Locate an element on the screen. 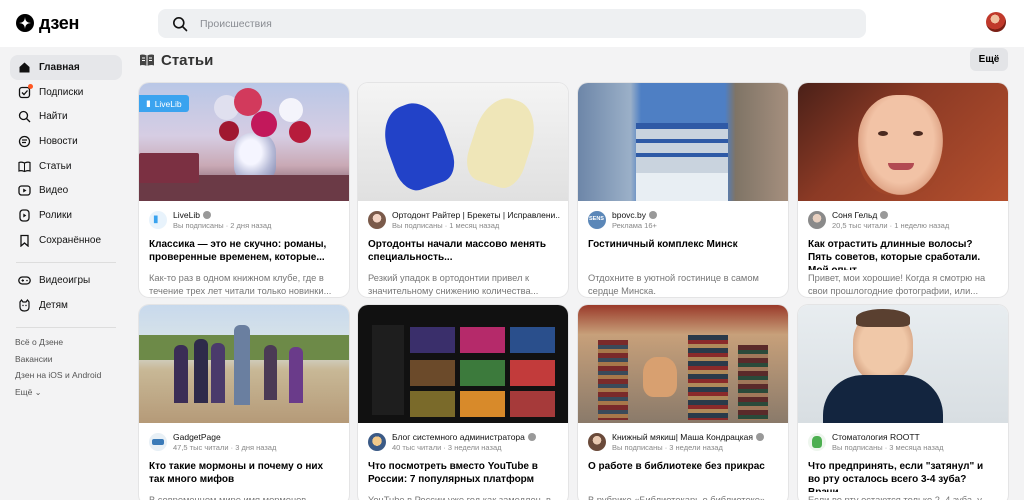 This screenshot has width=1024, height=500. ad-label: Реклама 16+ is located at coordinates (634, 225).